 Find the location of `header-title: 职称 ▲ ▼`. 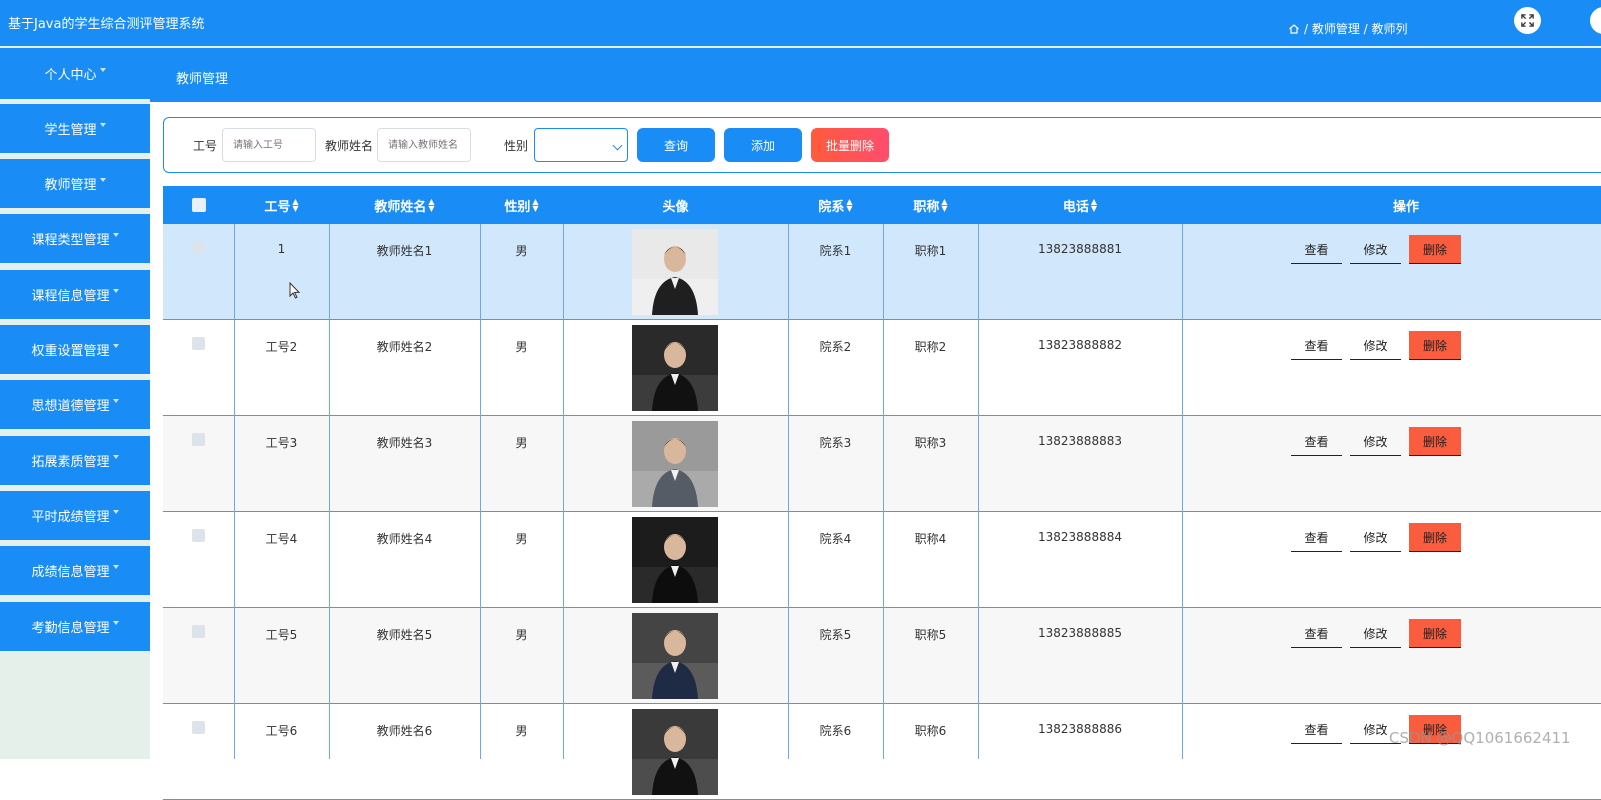

header-title: 职称 ▲ ▼ is located at coordinates (930, 205).